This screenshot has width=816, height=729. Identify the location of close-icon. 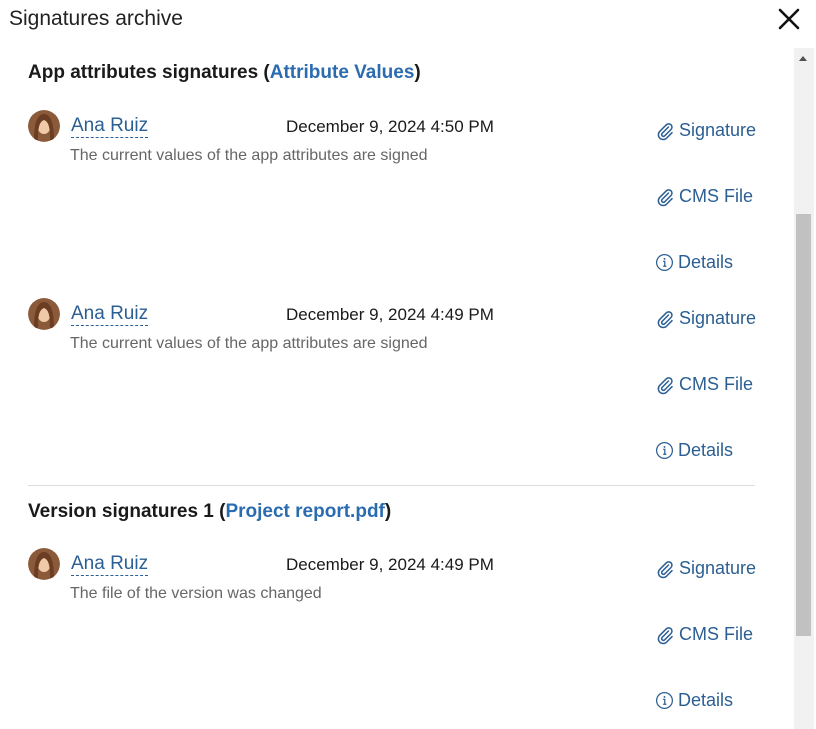
(789, 19).